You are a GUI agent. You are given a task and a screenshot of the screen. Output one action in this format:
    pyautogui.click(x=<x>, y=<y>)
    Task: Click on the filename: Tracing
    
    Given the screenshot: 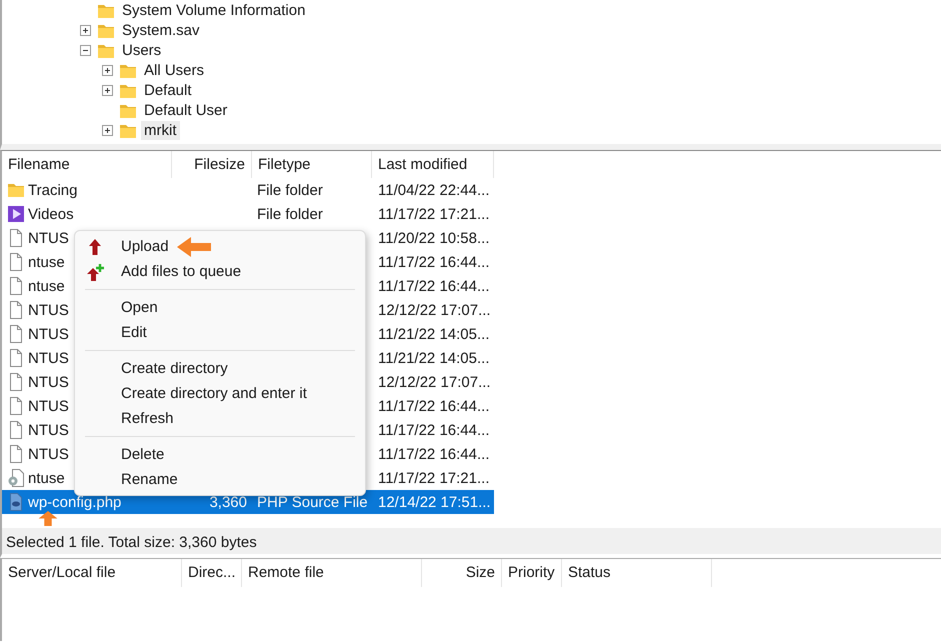 What is the action you would take?
    pyautogui.click(x=53, y=190)
    